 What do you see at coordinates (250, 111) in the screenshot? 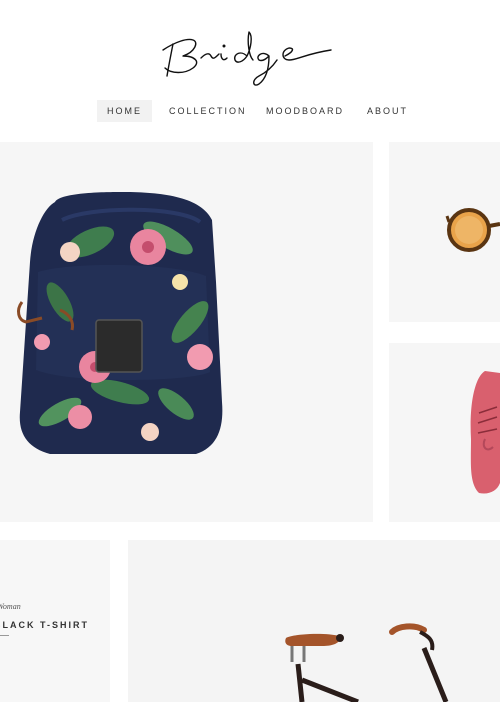
I see `main-nav: HOME COLLECTION MOODBOARD ABOUT` at bounding box center [250, 111].